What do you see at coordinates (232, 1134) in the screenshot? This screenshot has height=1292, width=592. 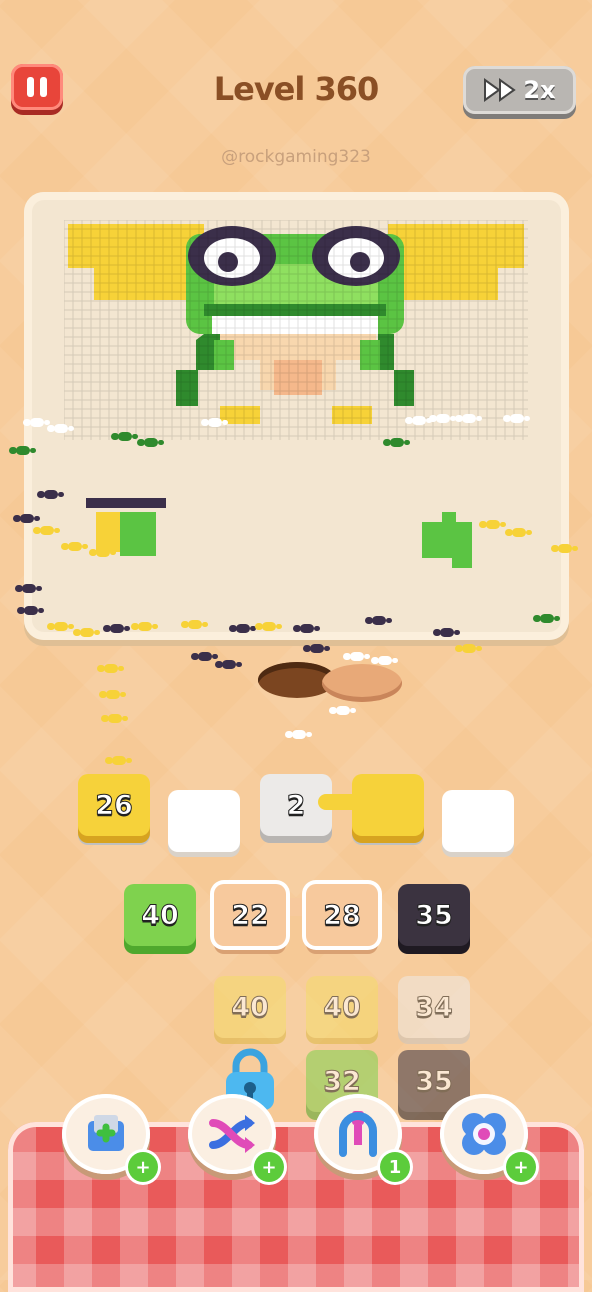 I see `shuffle-arrows-icon` at bounding box center [232, 1134].